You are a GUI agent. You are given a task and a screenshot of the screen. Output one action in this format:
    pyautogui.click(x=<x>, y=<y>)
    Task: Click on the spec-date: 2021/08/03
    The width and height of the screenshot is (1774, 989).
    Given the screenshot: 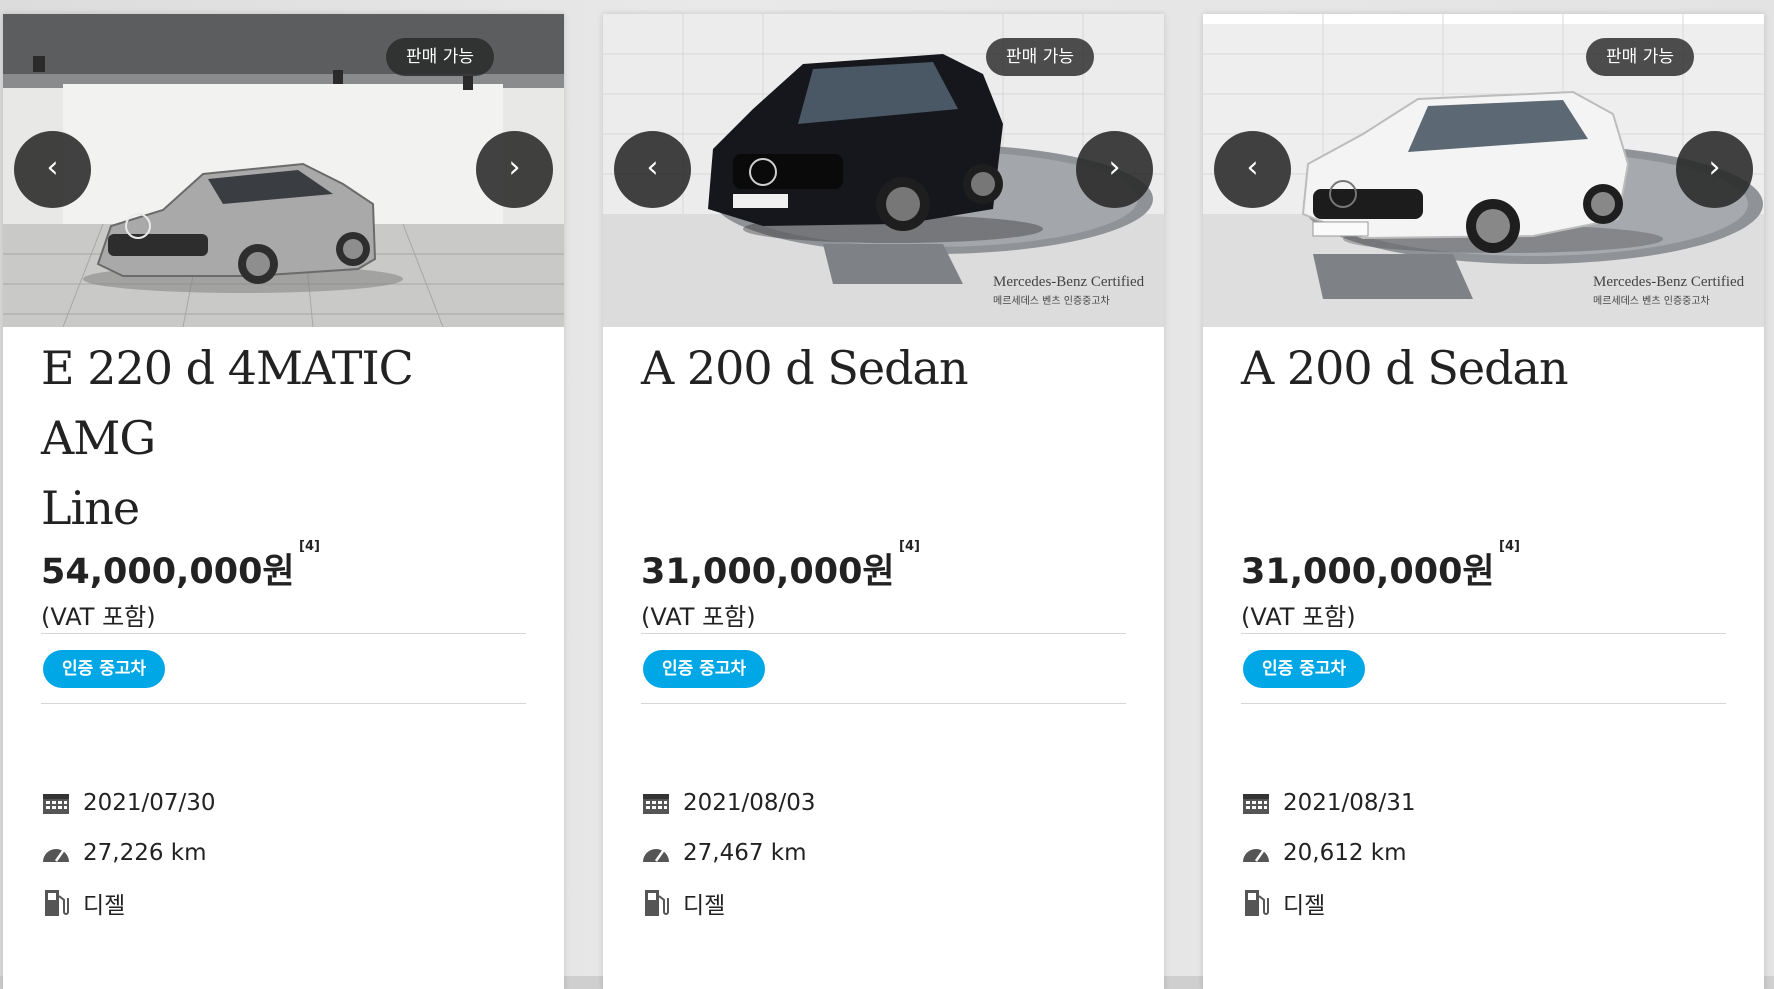 What is the action you would take?
    pyautogui.click(x=883, y=803)
    